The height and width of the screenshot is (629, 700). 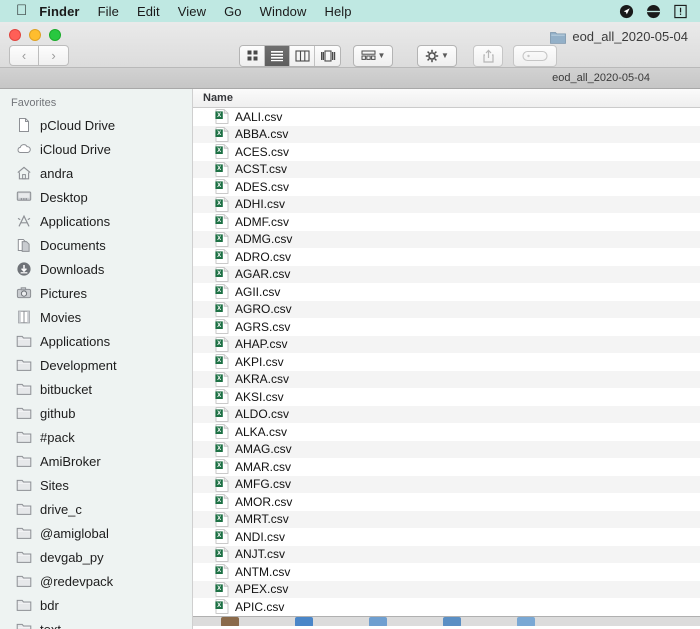 I want to click on sidebar-item-pcloud-drive: pCloud Drive, so click(x=96, y=125).